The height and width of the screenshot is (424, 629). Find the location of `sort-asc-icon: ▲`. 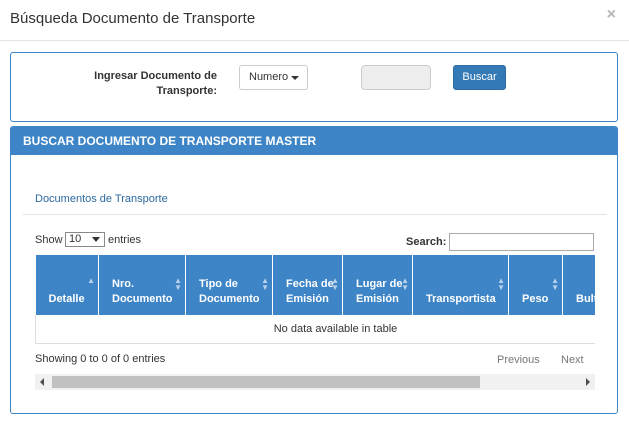

sort-asc-icon: ▲ is located at coordinates (91, 280).